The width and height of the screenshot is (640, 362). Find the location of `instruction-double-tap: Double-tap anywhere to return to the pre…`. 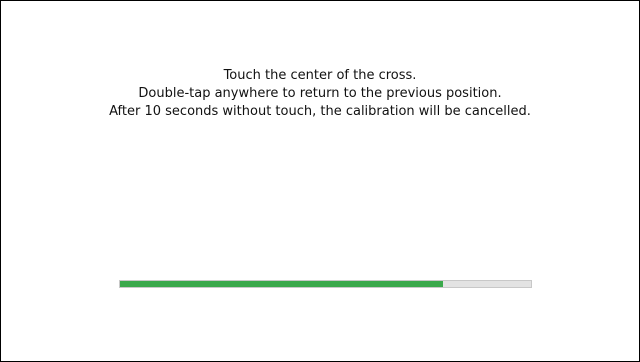

instruction-double-tap: Double-tap anywhere to return to the pre… is located at coordinates (320, 93).